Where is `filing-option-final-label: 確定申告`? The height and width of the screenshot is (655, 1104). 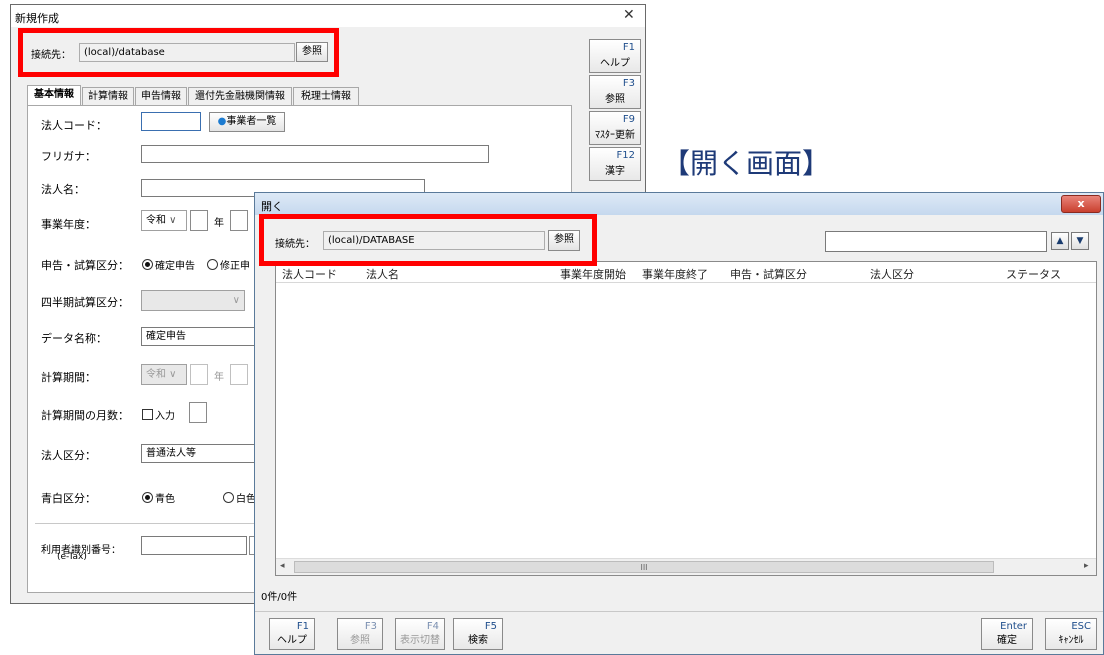
filing-option-final-label: 確定申告 is located at coordinates (175, 266).